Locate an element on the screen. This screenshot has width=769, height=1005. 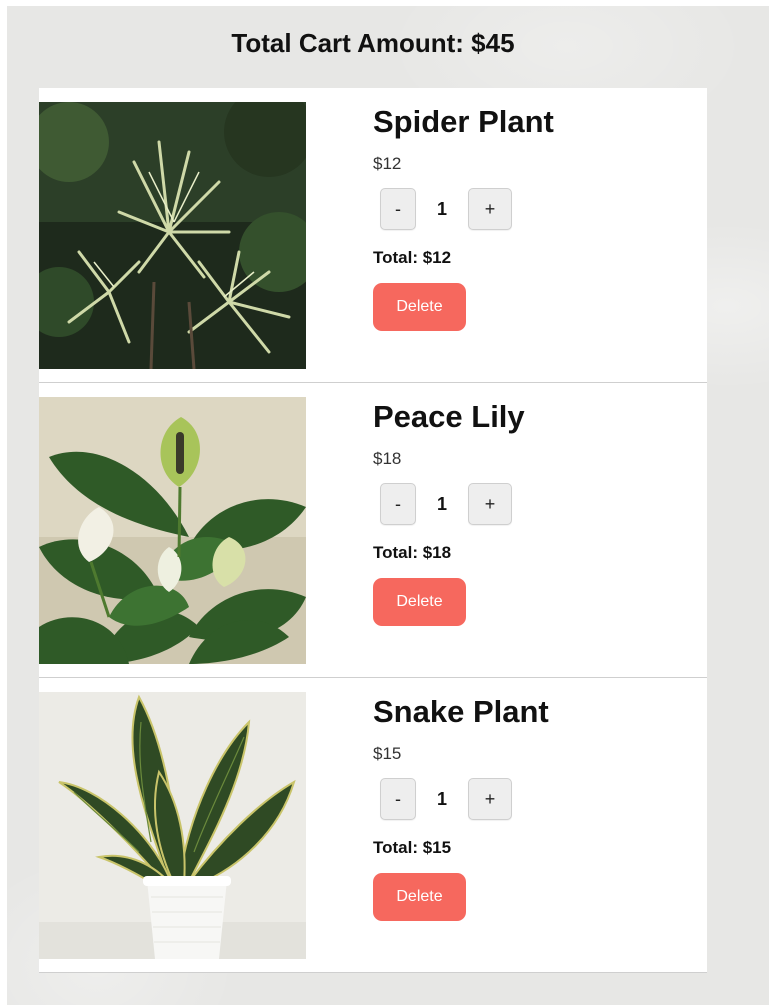
item-name: Spider Plant is located at coordinates (463, 121).